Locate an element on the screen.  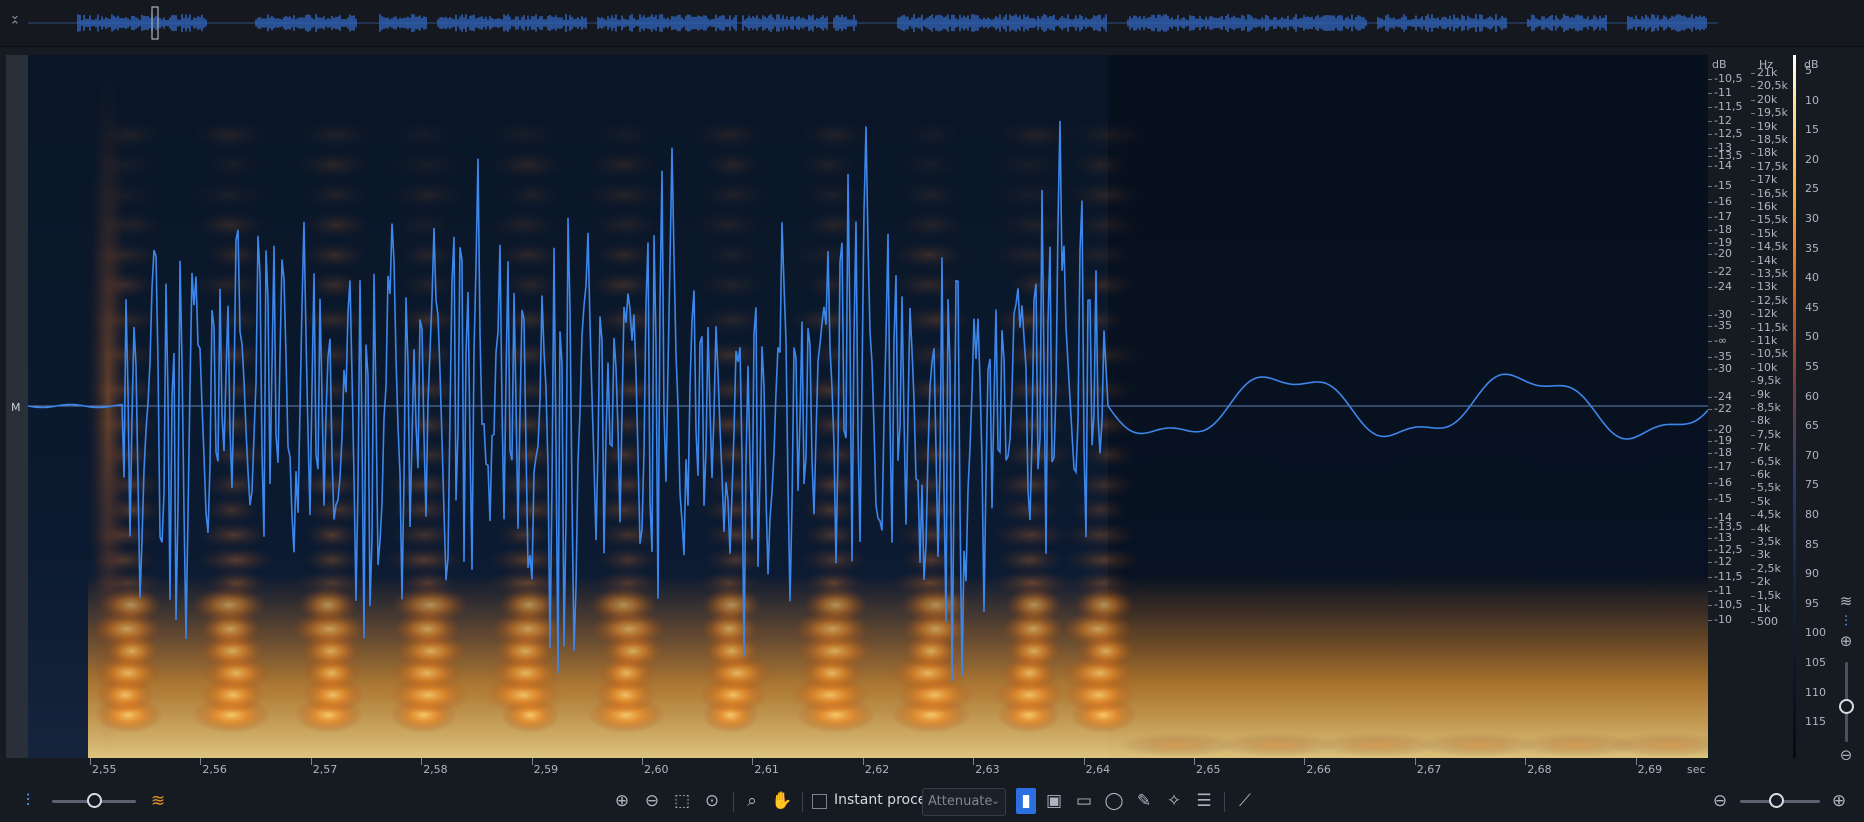
channel-gutter: M is located at coordinates (17, 406).